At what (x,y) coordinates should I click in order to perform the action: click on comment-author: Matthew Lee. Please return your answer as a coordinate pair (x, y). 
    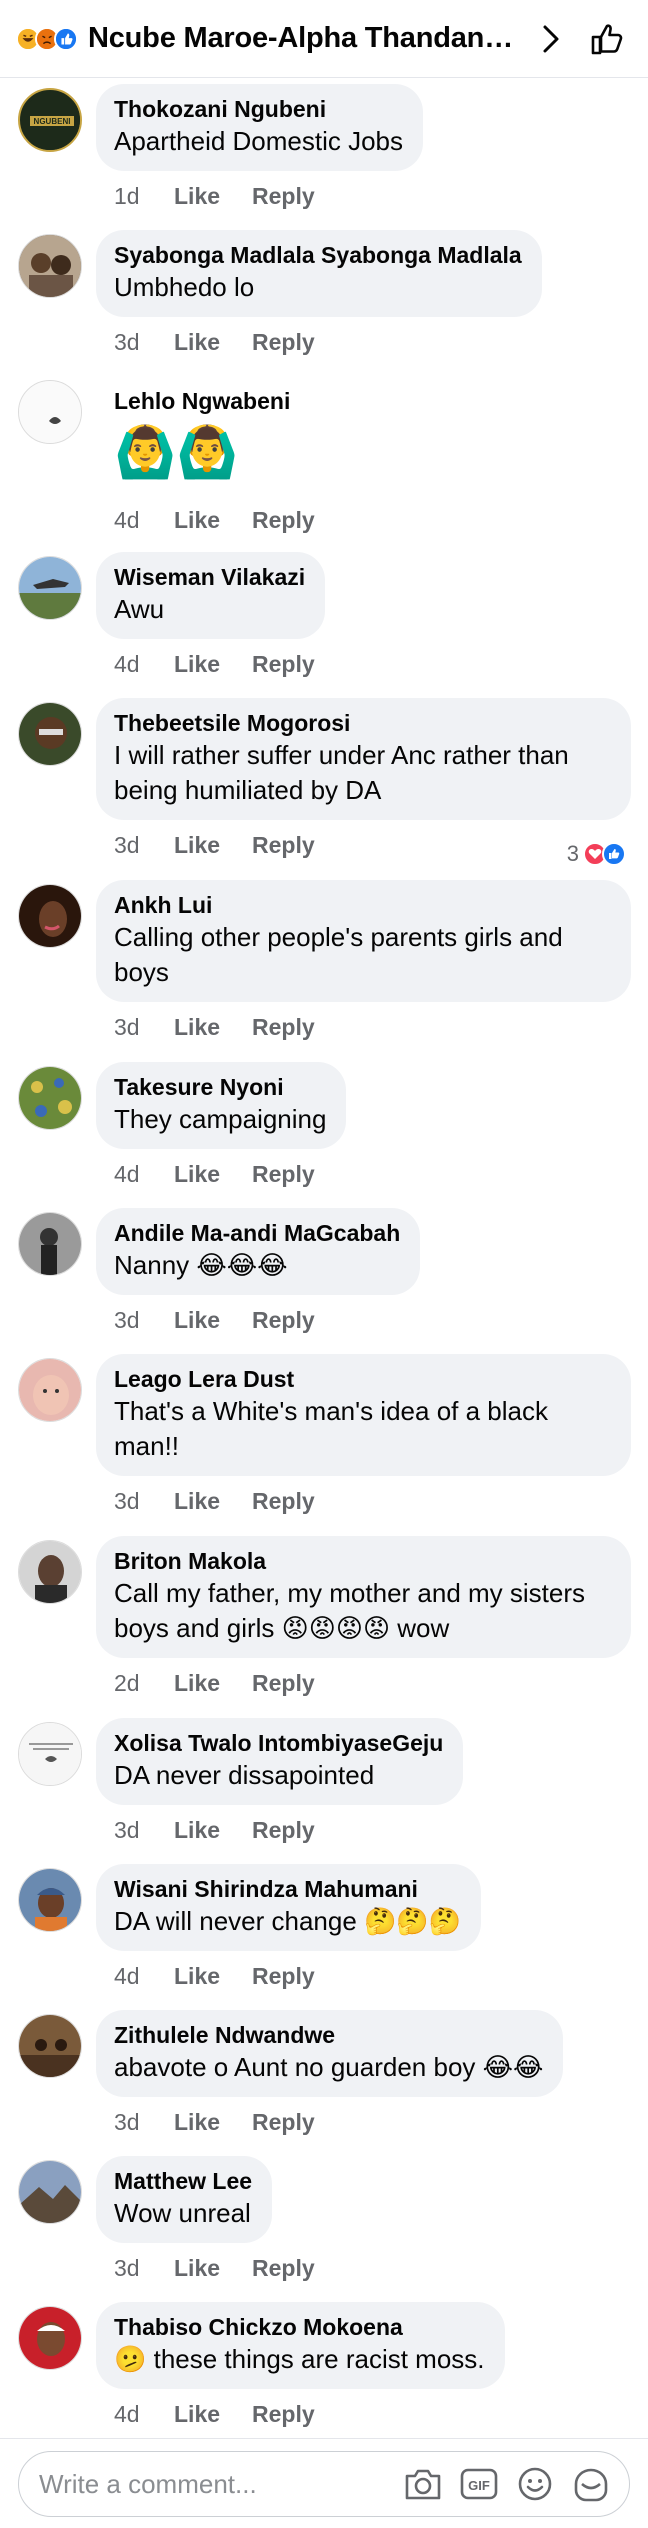
    Looking at the image, I should click on (183, 2181).